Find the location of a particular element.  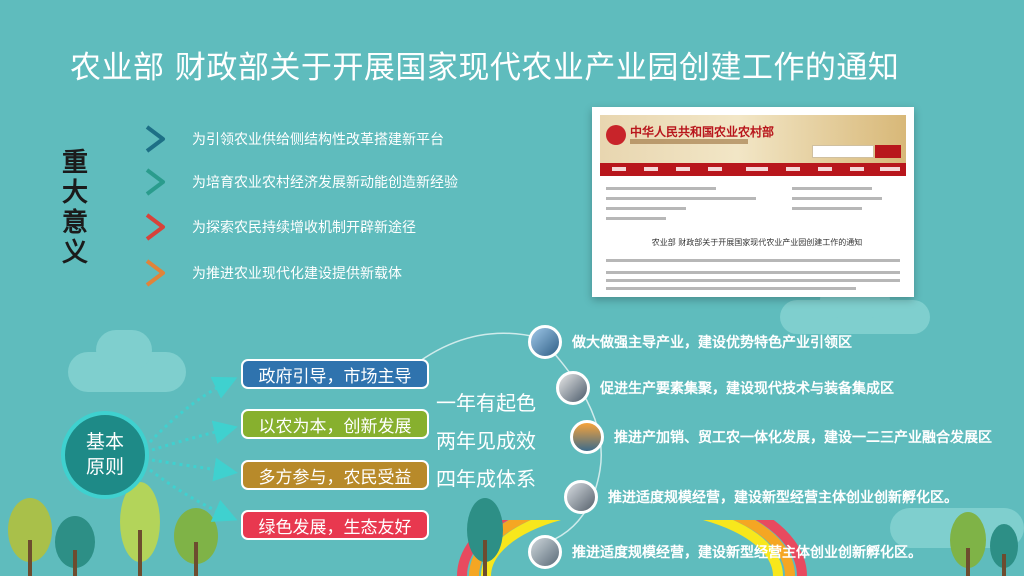

zone-text: 促进生产要素集聚，建设现代技术与装备集成区 is located at coordinates (747, 389).